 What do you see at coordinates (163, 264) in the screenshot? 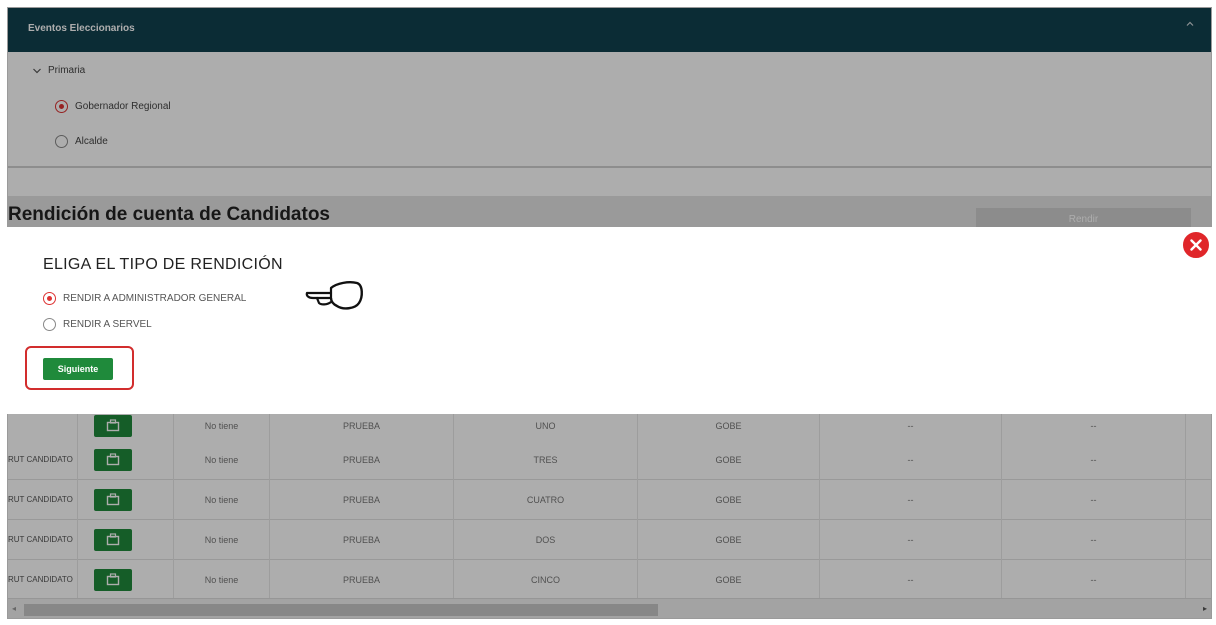
I see `modal-title: ELIGA EL TIPO DE RENDICIÓN` at bounding box center [163, 264].